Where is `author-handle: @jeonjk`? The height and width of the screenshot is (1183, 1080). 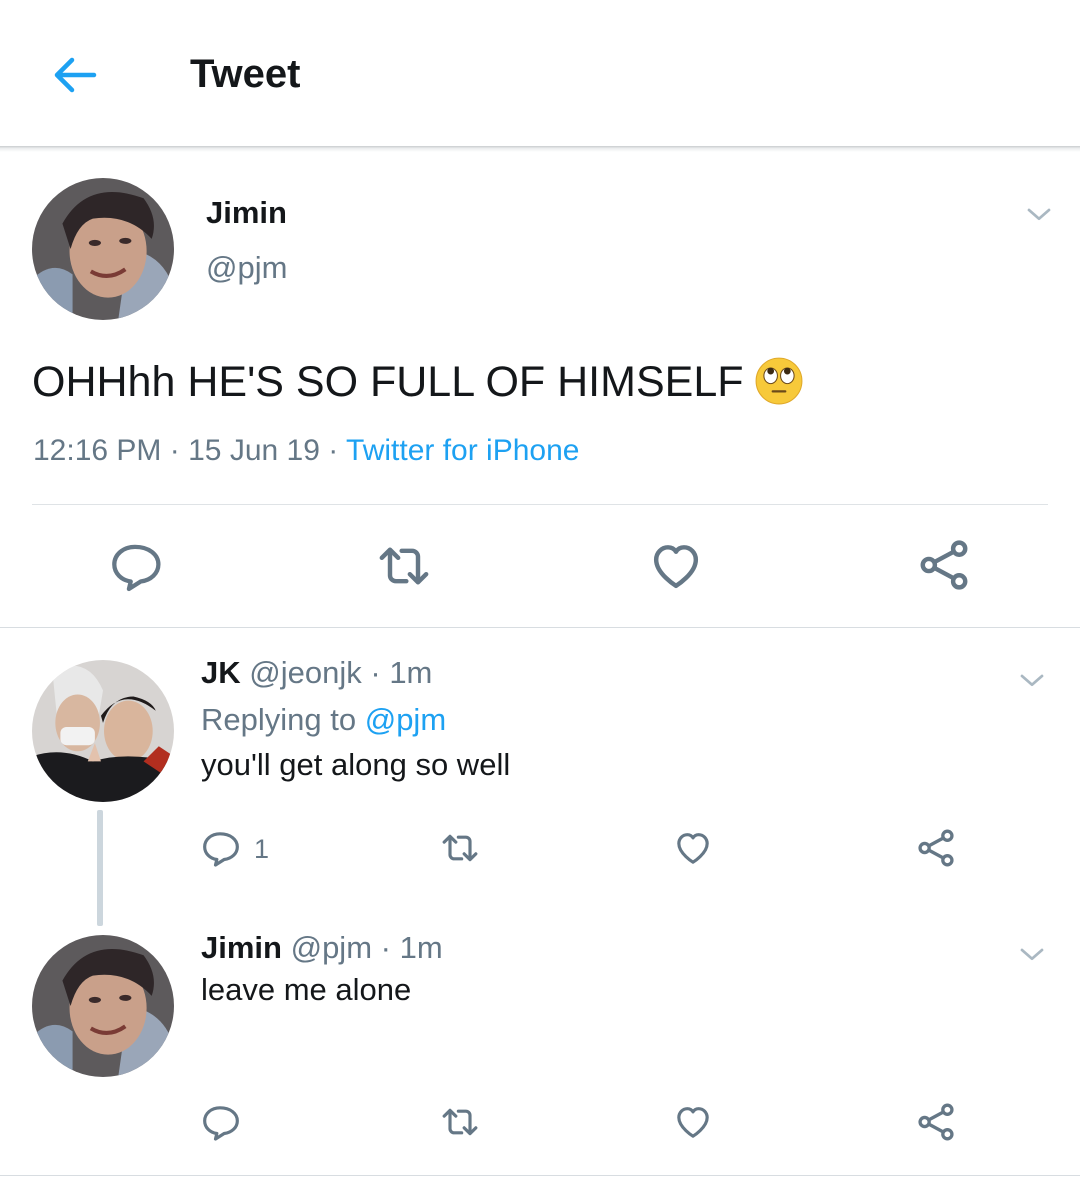 author-handle: @jeonjk is located at coordinates (305, 672).